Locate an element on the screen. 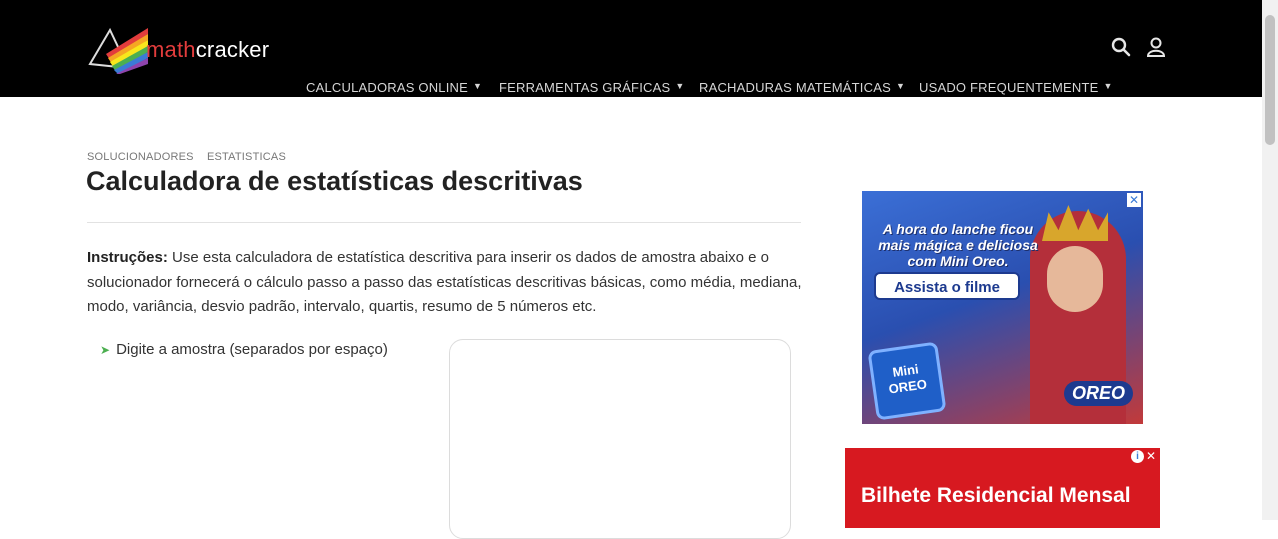 The image size is (1278, 539). sample-input is located at coordinates (620, 439).